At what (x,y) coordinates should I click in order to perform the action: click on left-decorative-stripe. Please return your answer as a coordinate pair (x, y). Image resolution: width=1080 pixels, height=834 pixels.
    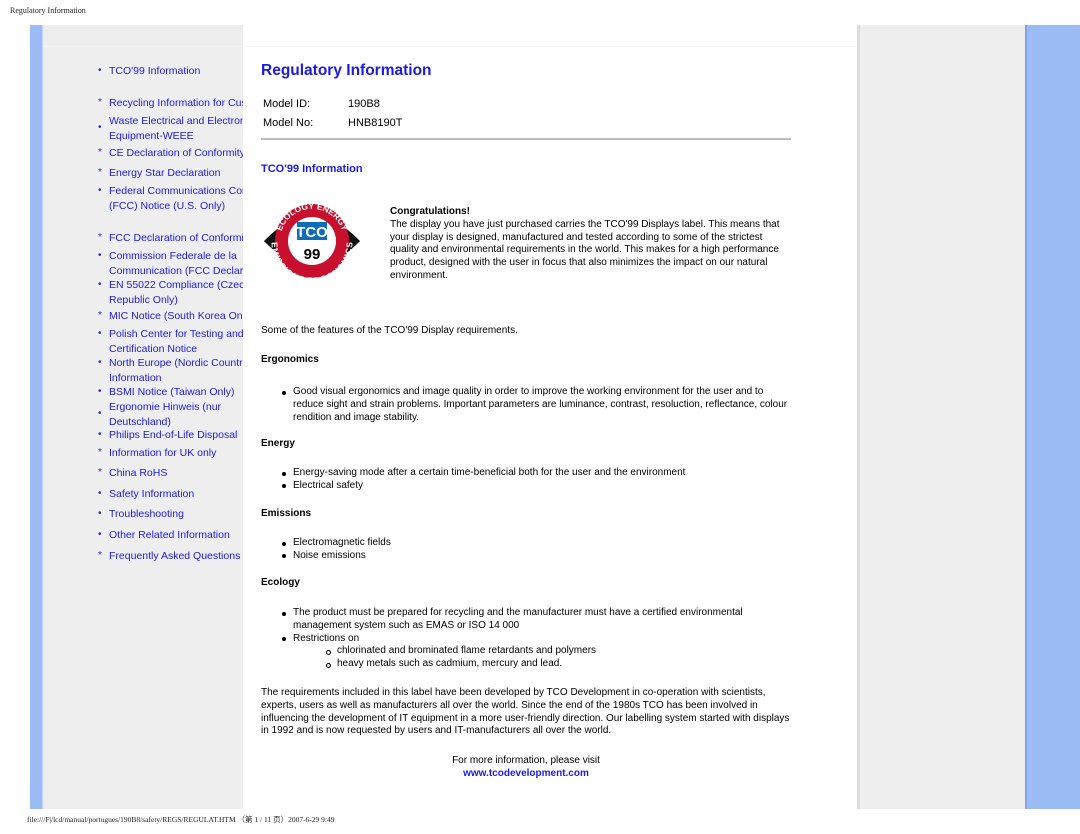
    Looking at the image, I should click on (36, 417).